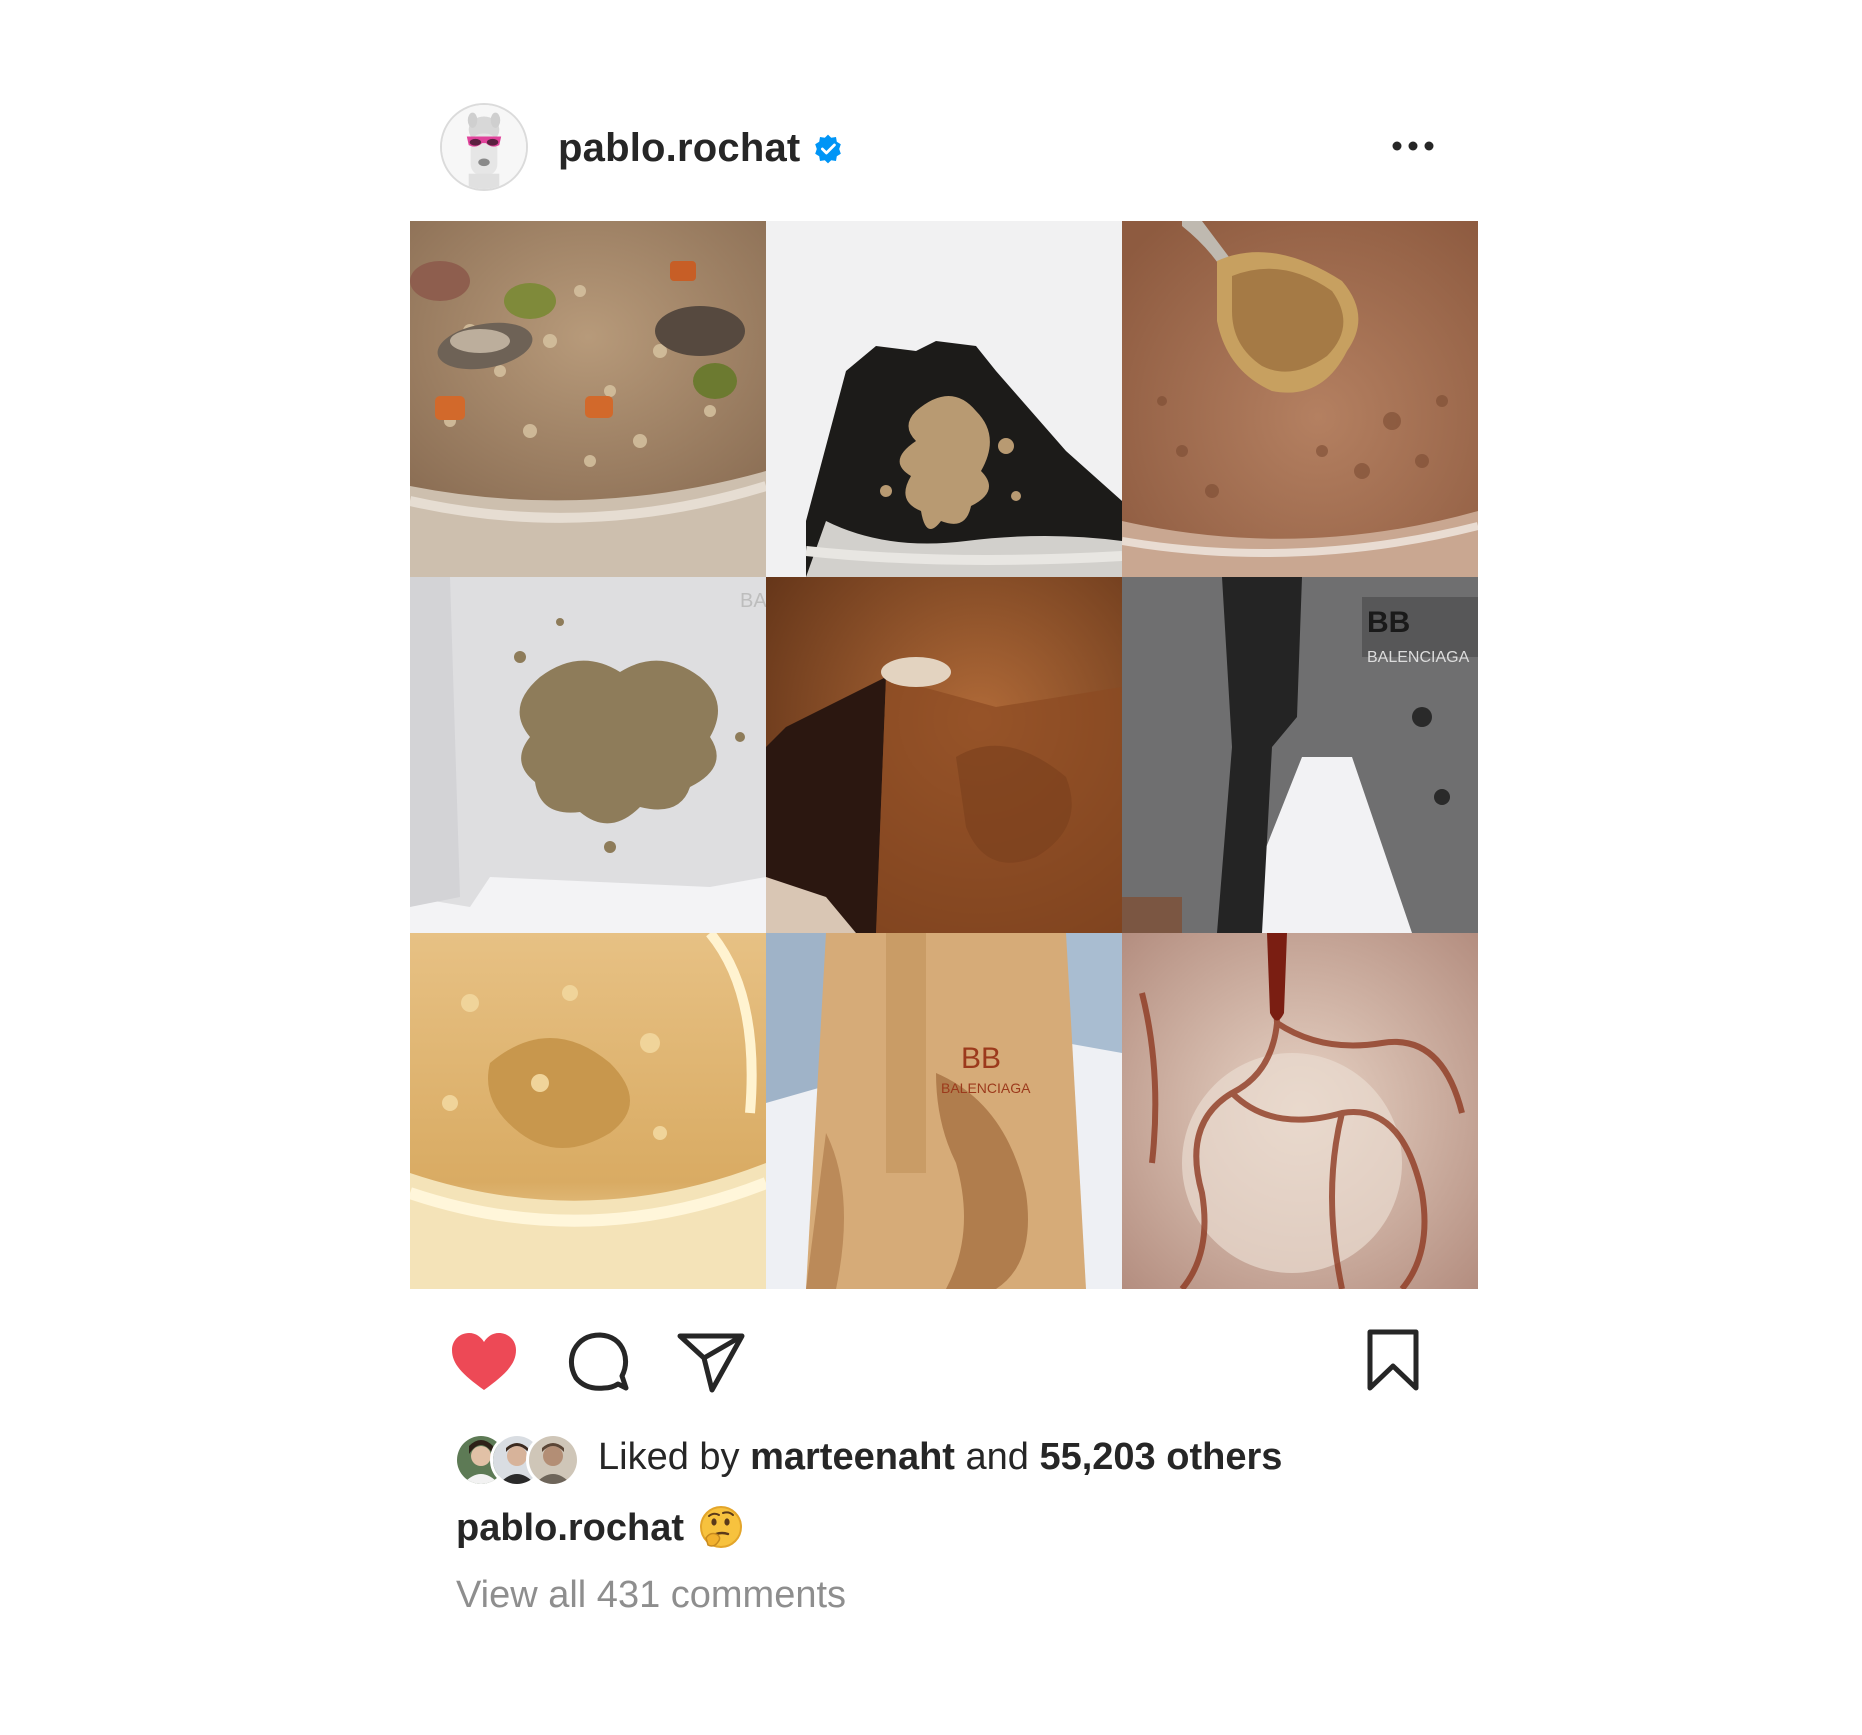 This screenshot has width=1862, height=1735. What do you see at coordinates (1160, 1457) in the screenshot?
I see `likes-count-link: 55,203 others` at bounding box center [1160, 1457].